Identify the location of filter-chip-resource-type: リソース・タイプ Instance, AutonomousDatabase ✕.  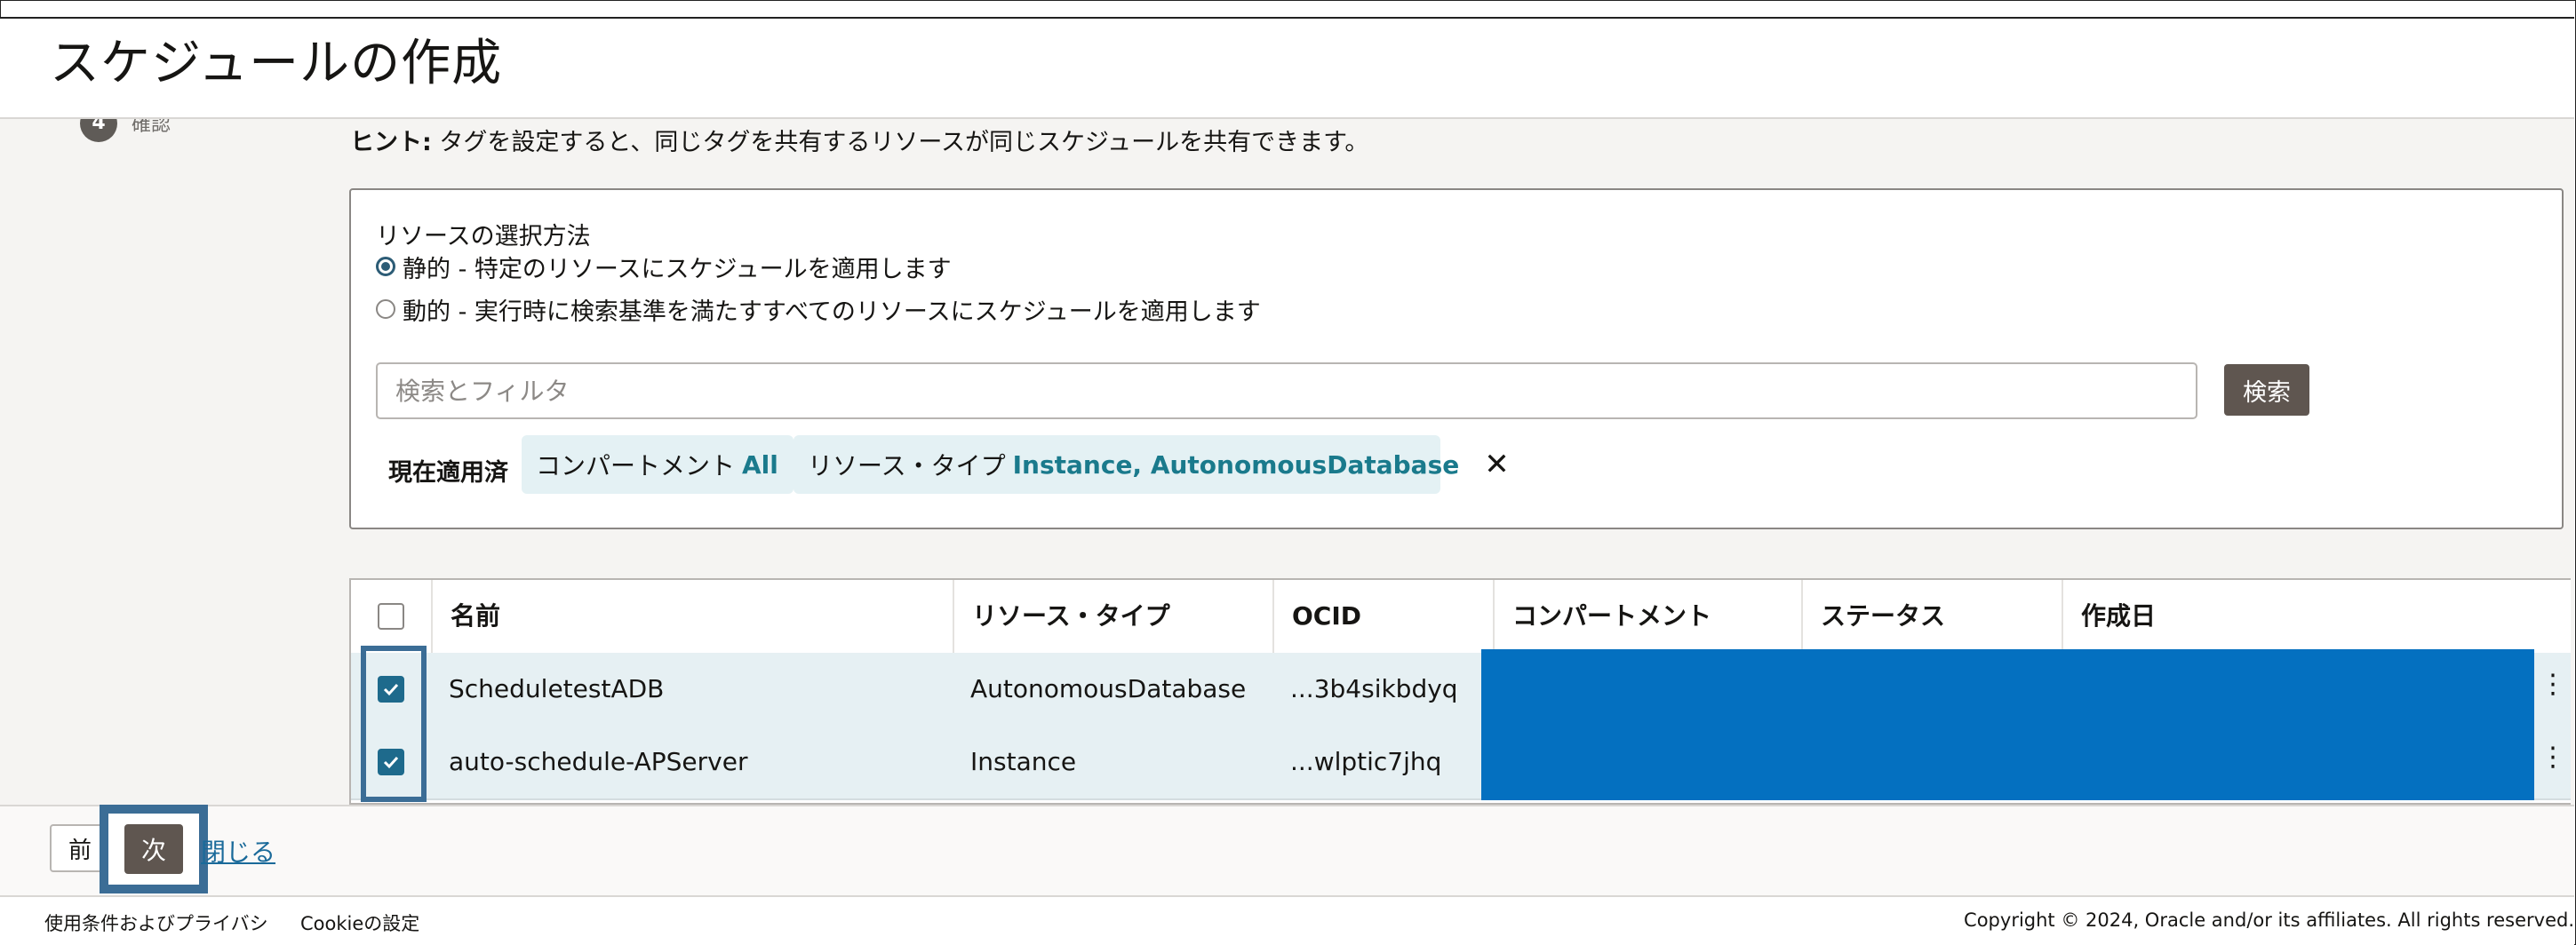
(1152, 464).